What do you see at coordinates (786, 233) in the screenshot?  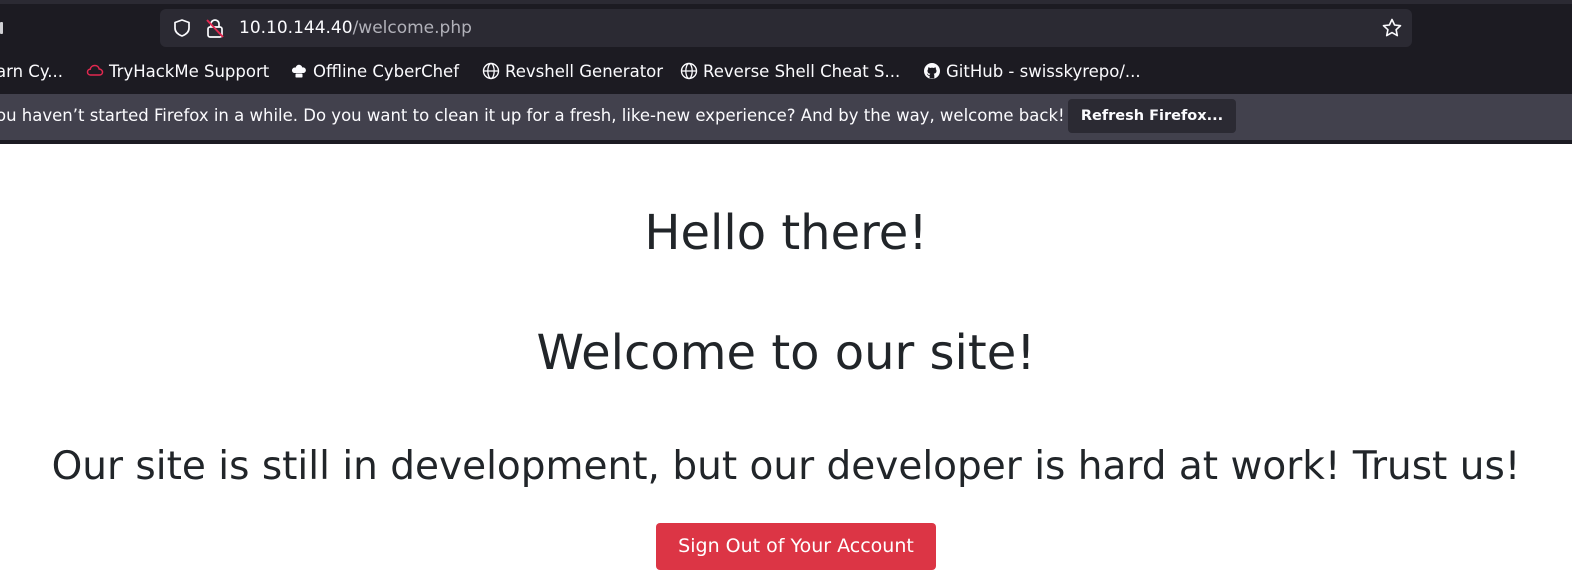 I see `hello-heading: Hello there!` at bounding box center [786, 233].